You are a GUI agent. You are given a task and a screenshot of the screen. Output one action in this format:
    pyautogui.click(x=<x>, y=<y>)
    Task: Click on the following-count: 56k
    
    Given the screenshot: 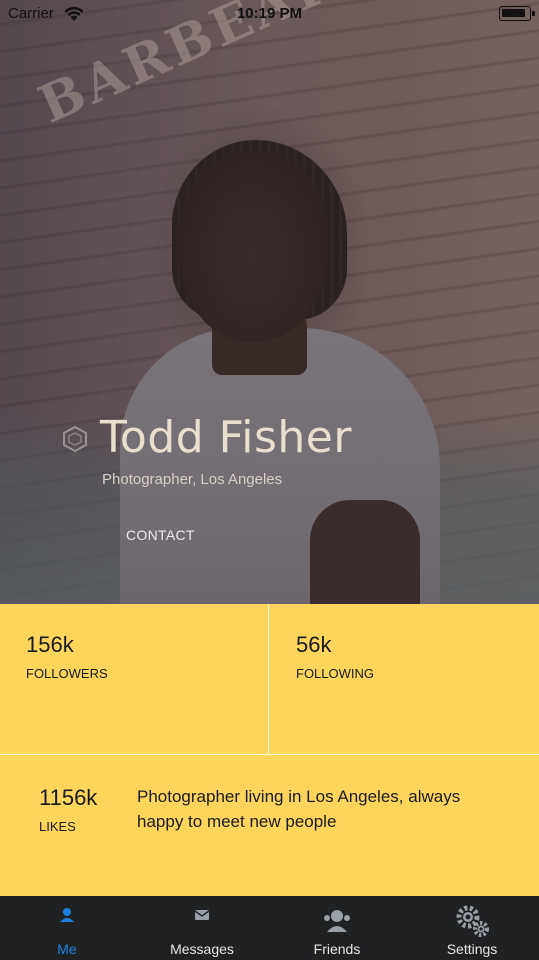 What is the action you would take?
    pyautogui.click(x=314, y=644)
    